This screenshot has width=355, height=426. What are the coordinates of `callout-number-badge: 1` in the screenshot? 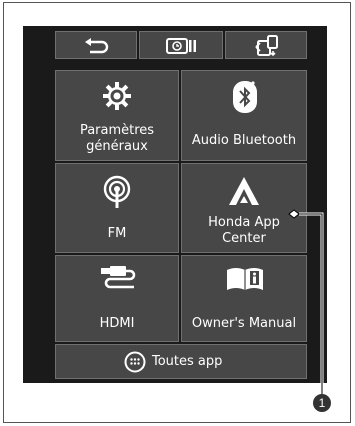 It's located at (322, 403).